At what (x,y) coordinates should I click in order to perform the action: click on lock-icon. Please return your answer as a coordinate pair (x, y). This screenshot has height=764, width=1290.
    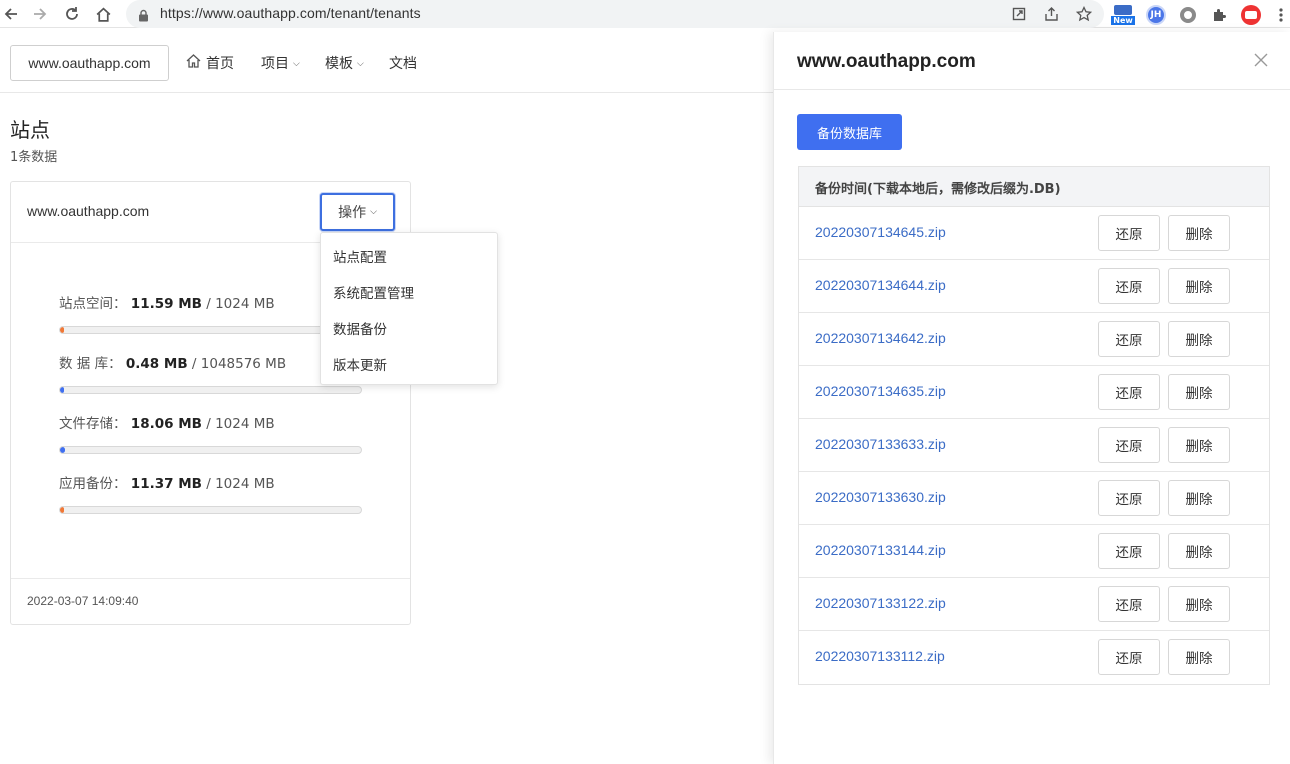
    Looking at the image, I should click on (143, 16).